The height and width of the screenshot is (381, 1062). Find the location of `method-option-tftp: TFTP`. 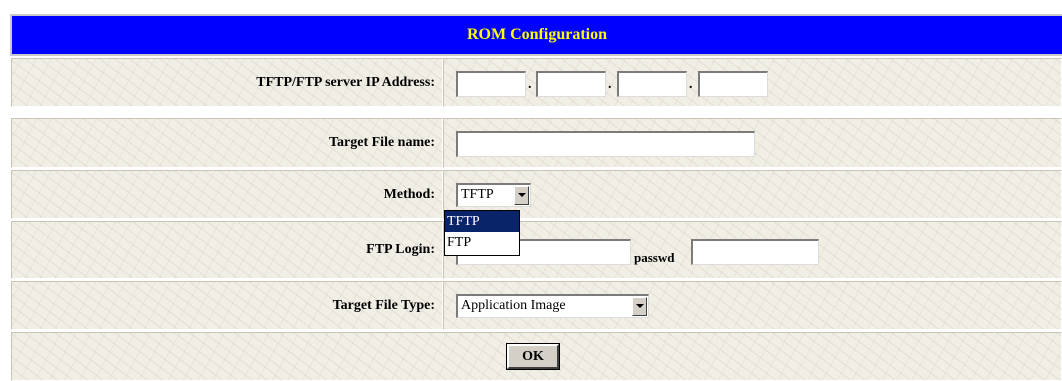

method-option-tftp: TFTP is located at coordinates (482, 221).